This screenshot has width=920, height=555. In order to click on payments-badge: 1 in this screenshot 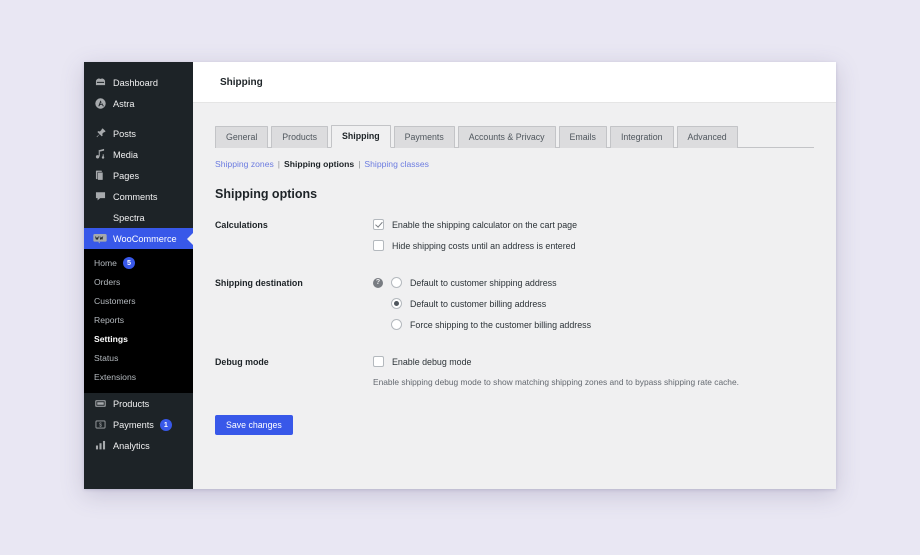, I will do `click(165, 424)`.